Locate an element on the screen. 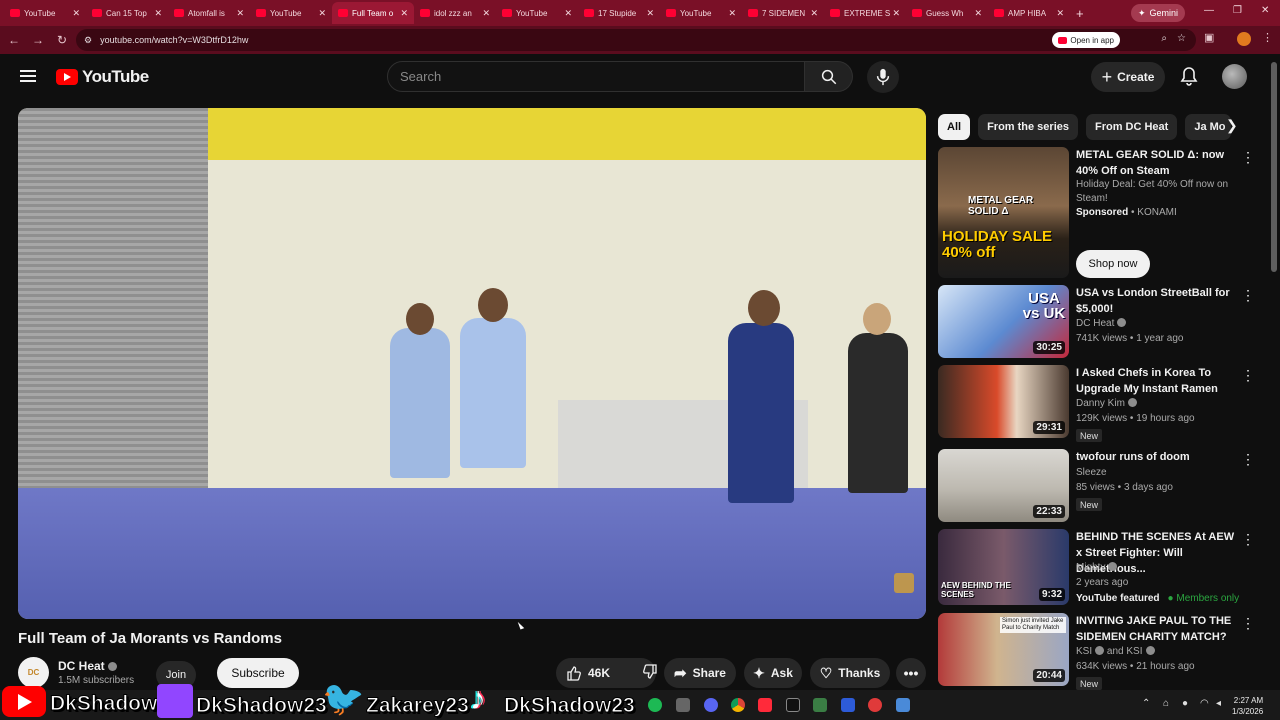 The image size is (1280, 720). gemini-button: ✦ Gemini is located at coordinates (1158, 13).